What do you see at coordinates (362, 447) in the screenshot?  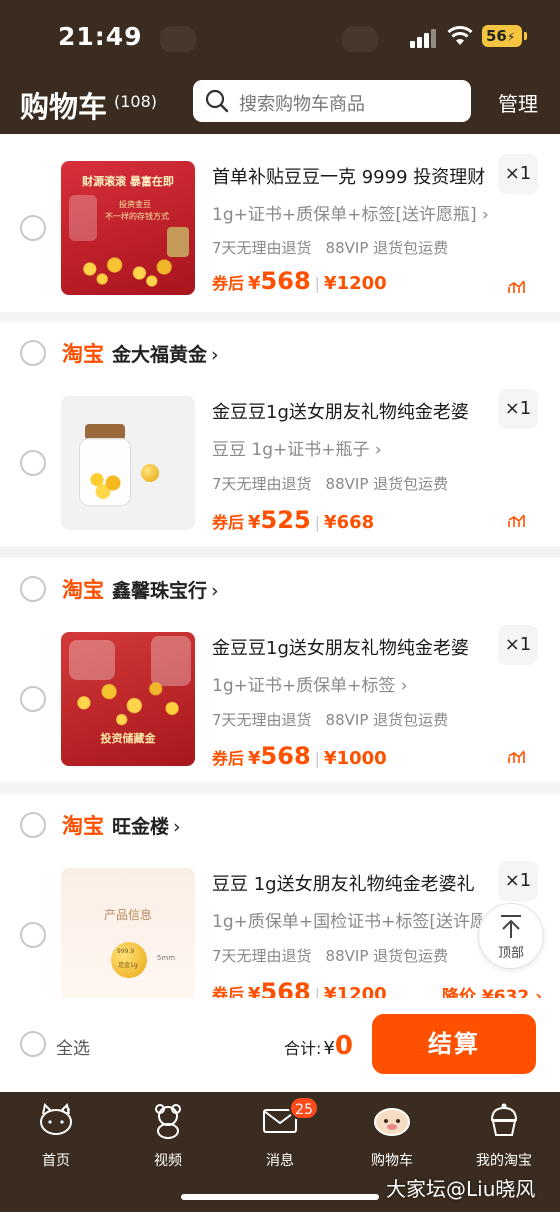 I see `sku-selector: 豆豆 1g+证书+瓶子 ›` at bounding box center [362, 447].